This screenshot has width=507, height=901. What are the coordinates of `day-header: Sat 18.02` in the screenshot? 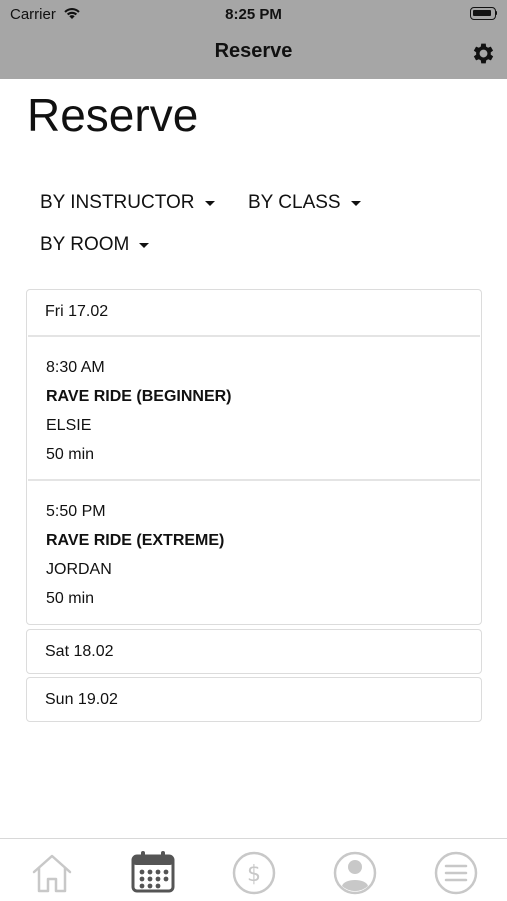 It's located at (254, 652).